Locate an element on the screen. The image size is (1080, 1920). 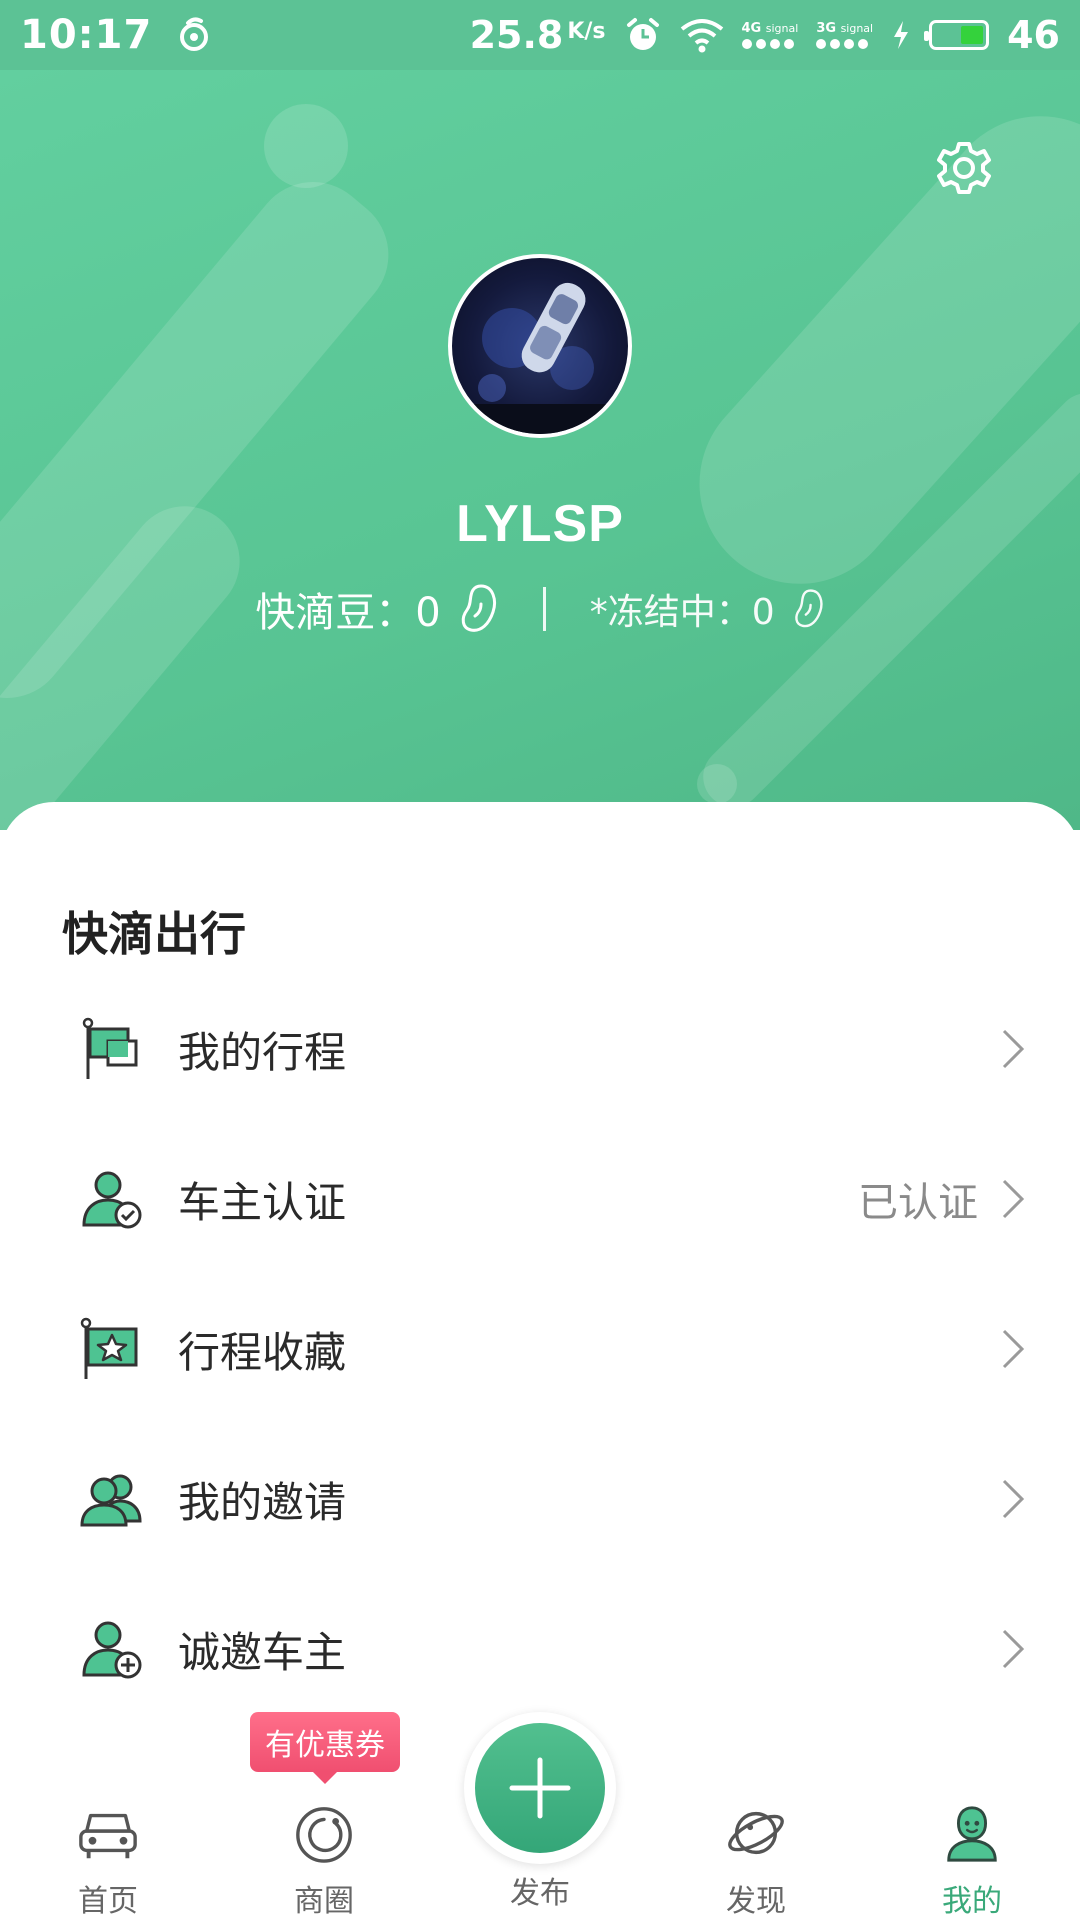
user-add-icon is located at coordinates (112, 1650).